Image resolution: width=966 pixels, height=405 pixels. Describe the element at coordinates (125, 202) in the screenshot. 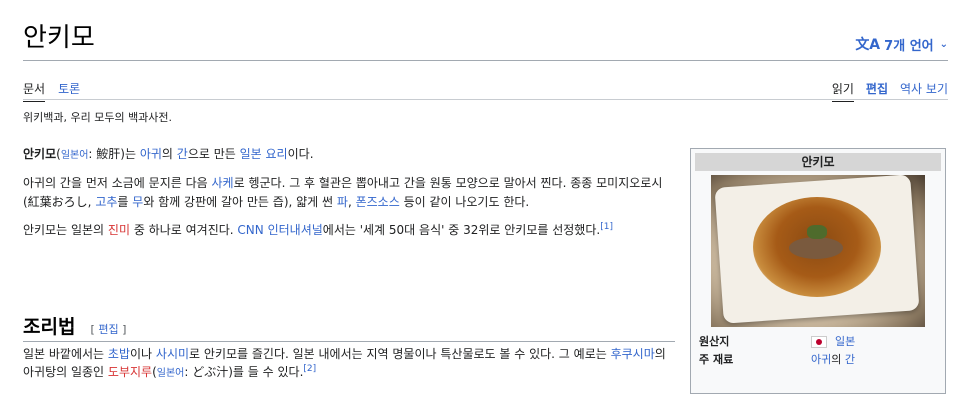

I see `text: 를` at that location.